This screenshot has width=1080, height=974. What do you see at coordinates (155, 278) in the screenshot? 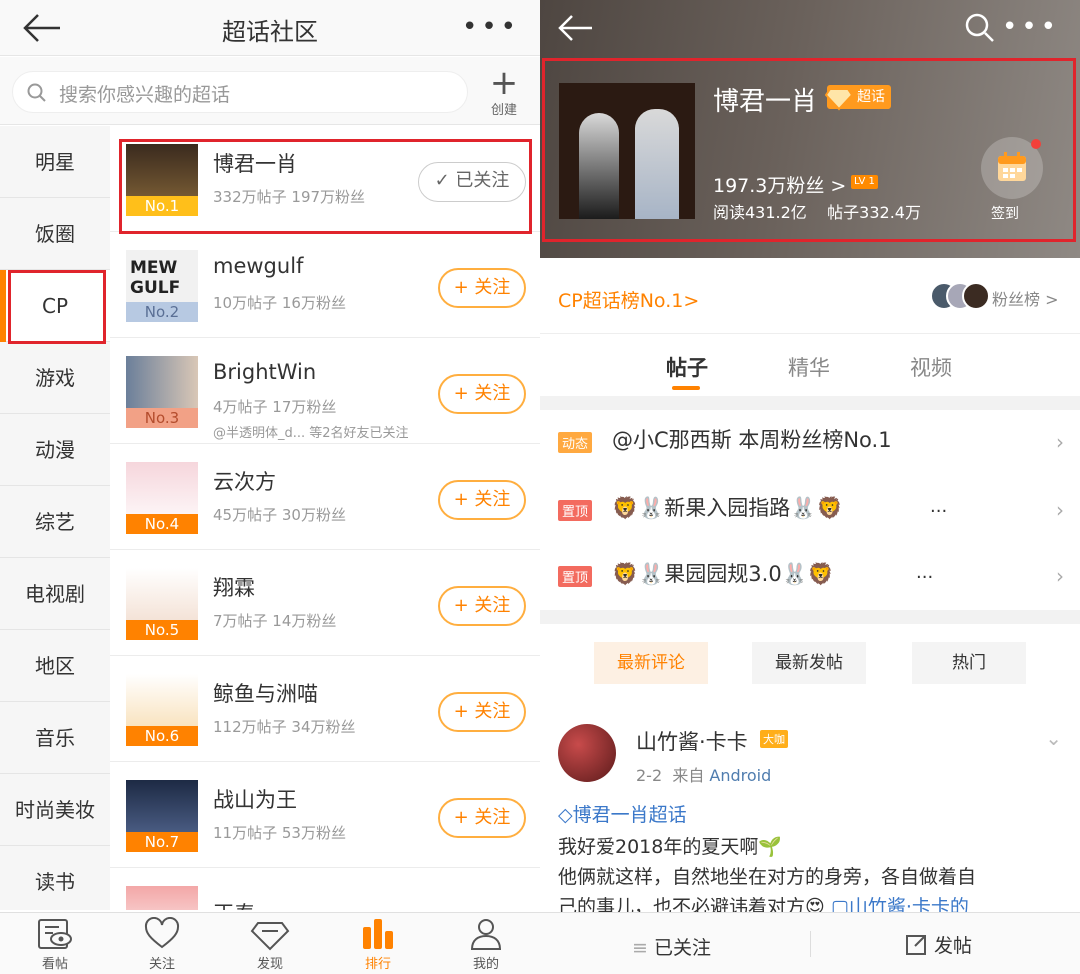
I see `thumbnail-text: MEW GULF` at bounding box center [155, 278].